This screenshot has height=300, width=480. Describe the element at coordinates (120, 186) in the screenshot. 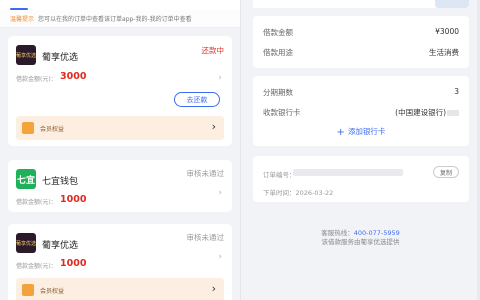

I see `loan-card-qiyi-rejected: 七宜 七宜钱包 审核未通过 借款金额(元)： 1000 ›` at that location.